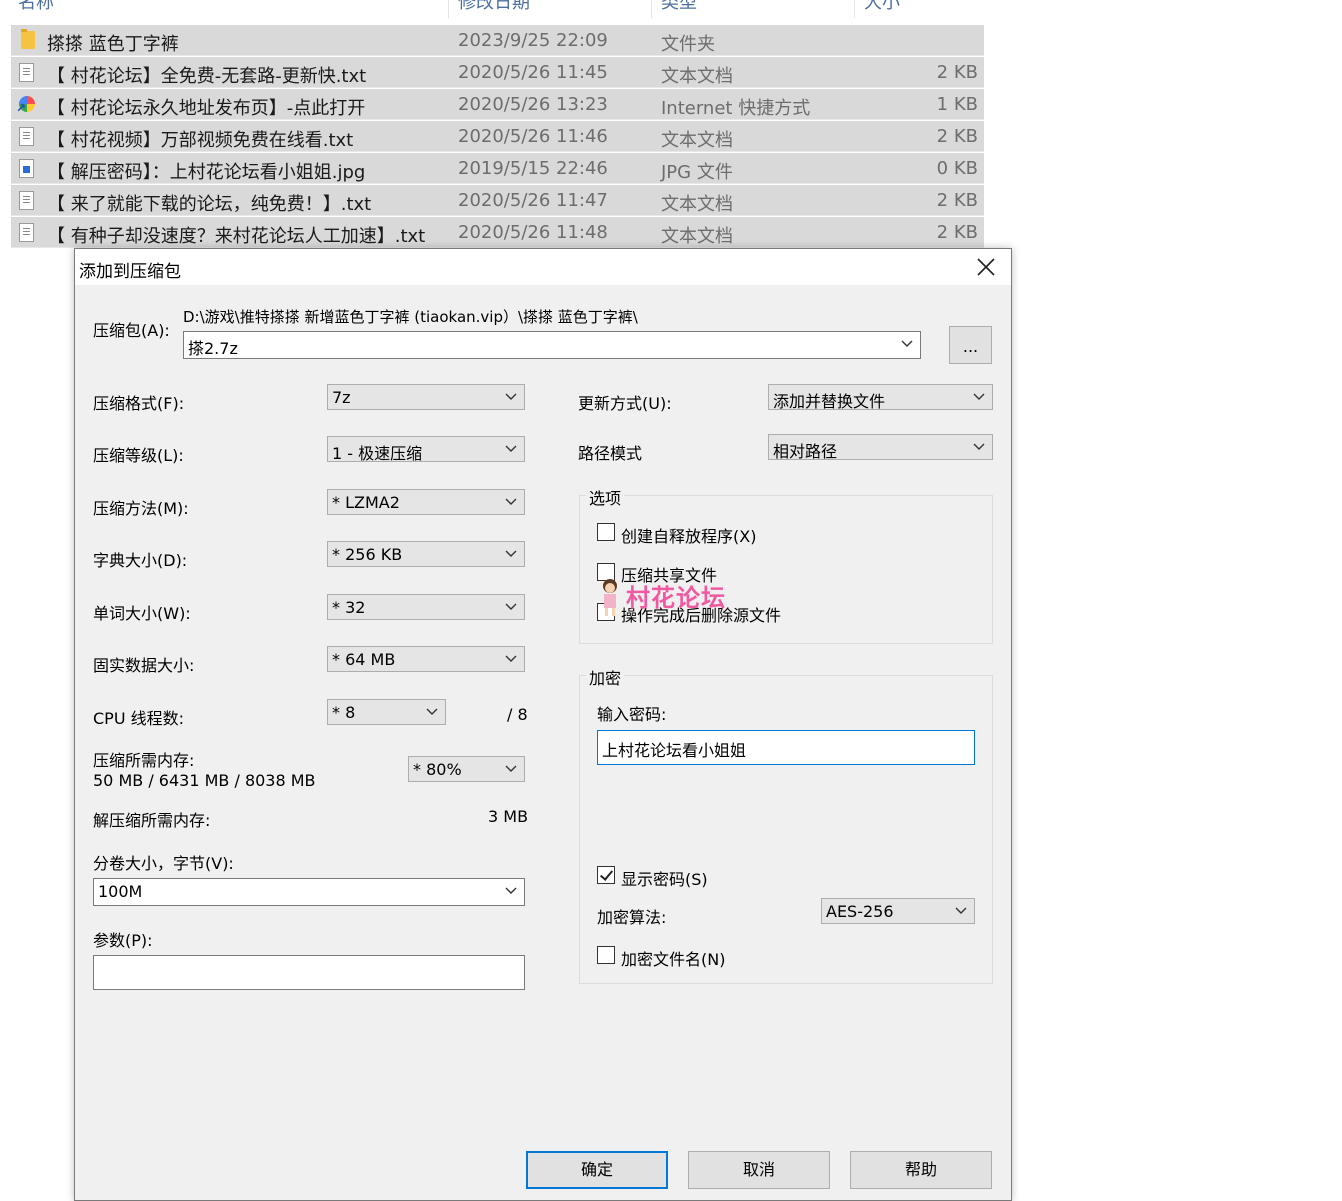 Image resolution: width=1342 pixels, height=1201 pixels. What do you see at coordinates (426, 554) in the screenshot?
I see `dictionary-select: * 256 KB` at bounding box center [426, 554].